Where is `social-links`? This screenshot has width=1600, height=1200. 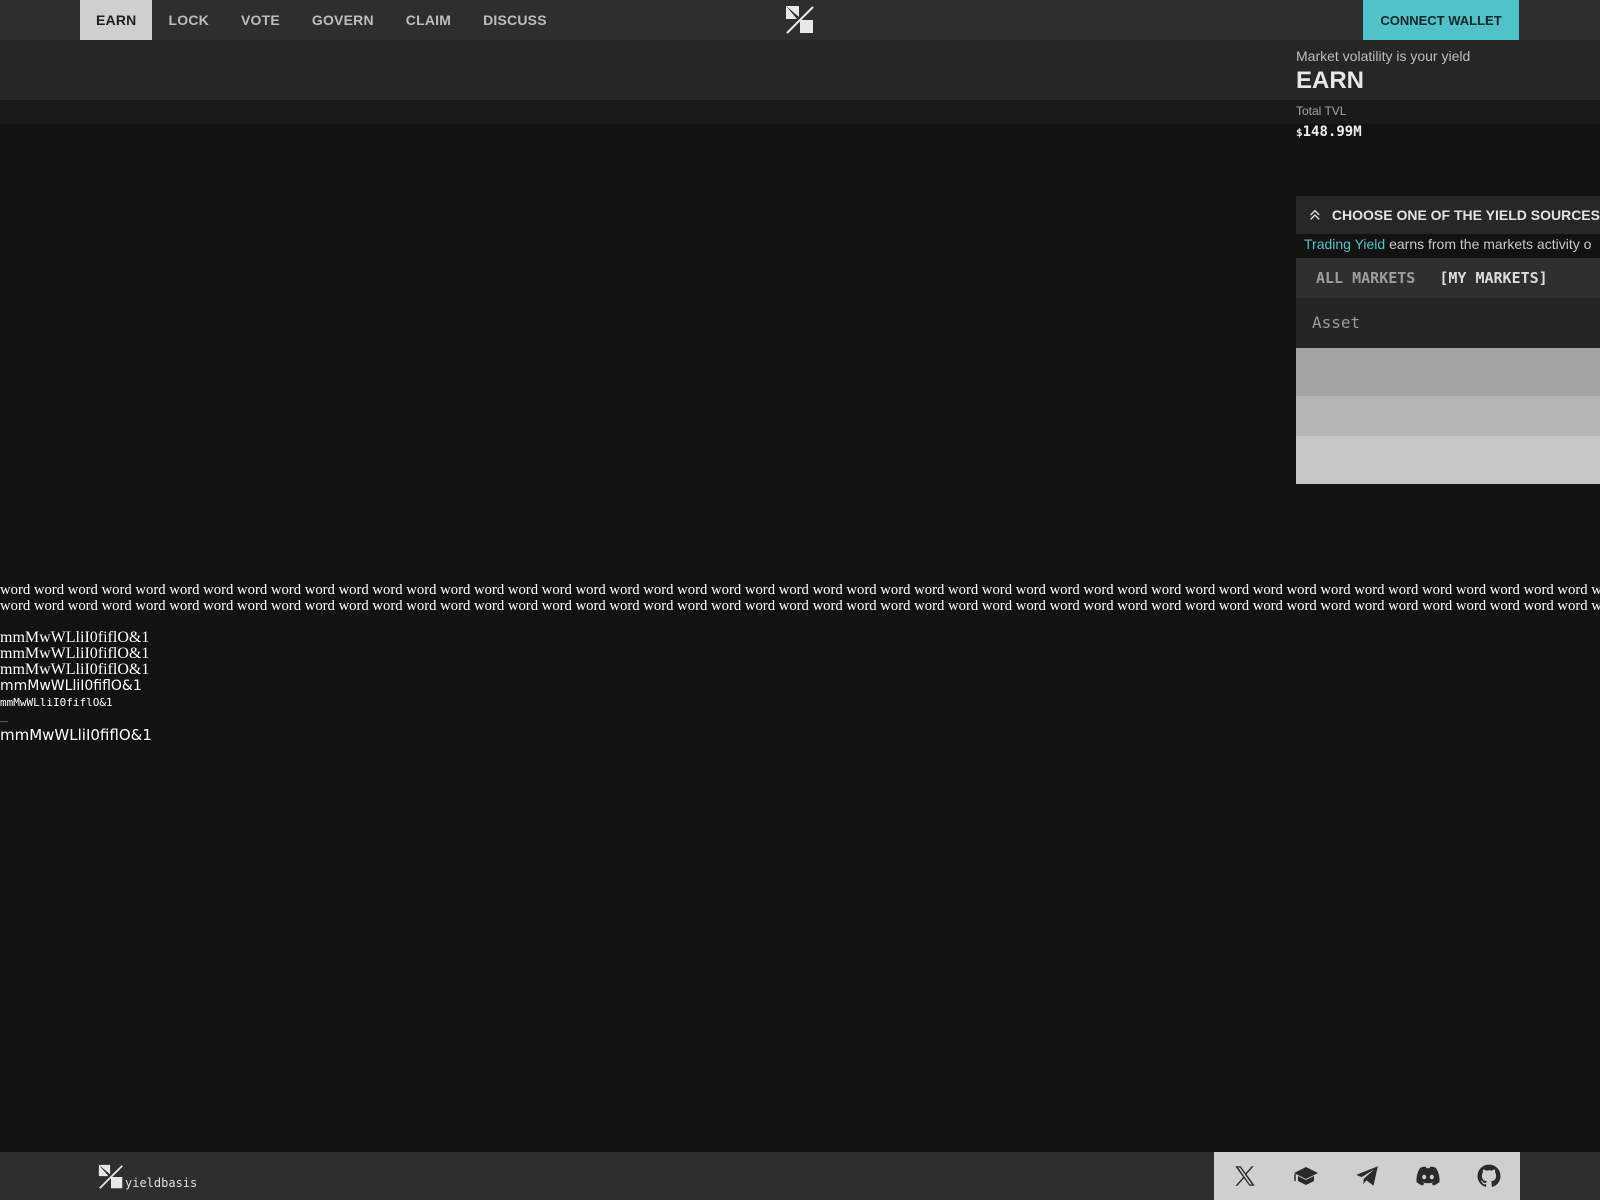
social-links is located at coordinates (1367, 1176).